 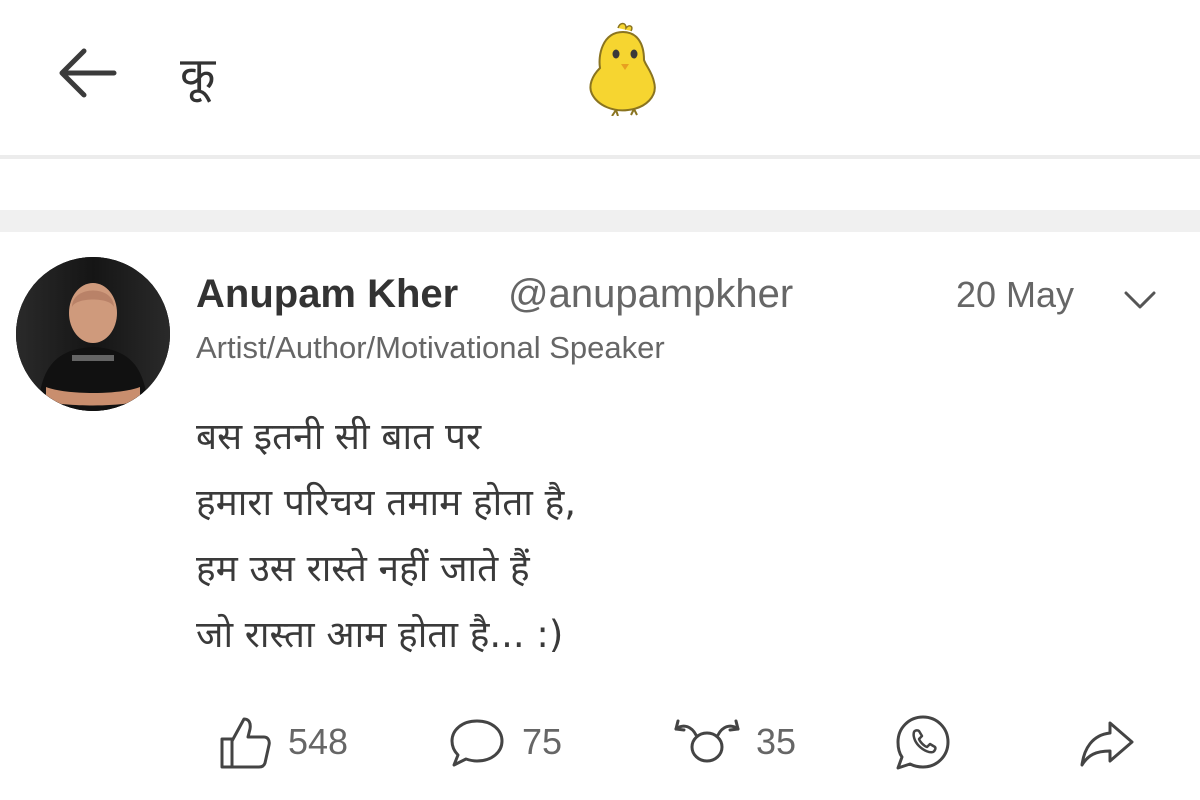 I want to click on chevron-down-icon, so click(x=1140, y=300).